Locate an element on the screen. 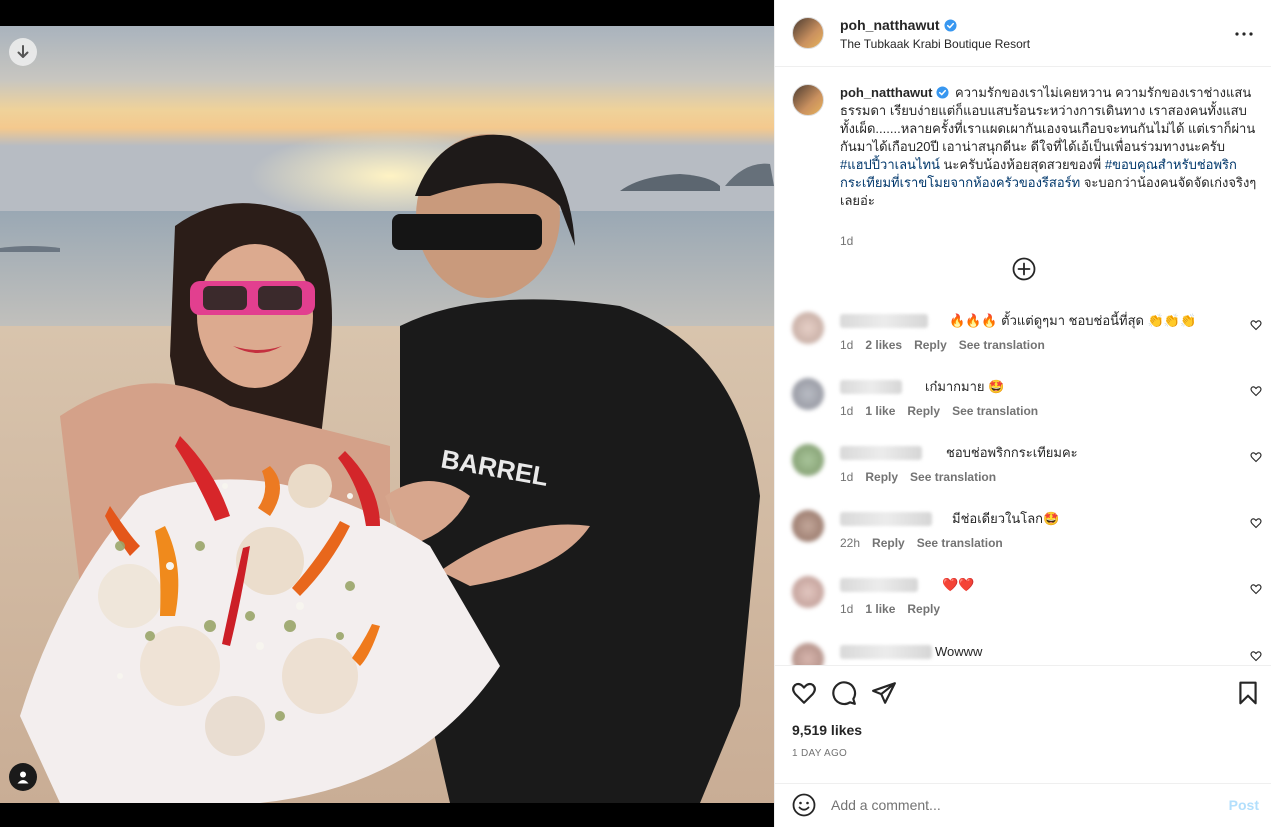  author-username: poh_natthawut is located at coordinates (898, 25).